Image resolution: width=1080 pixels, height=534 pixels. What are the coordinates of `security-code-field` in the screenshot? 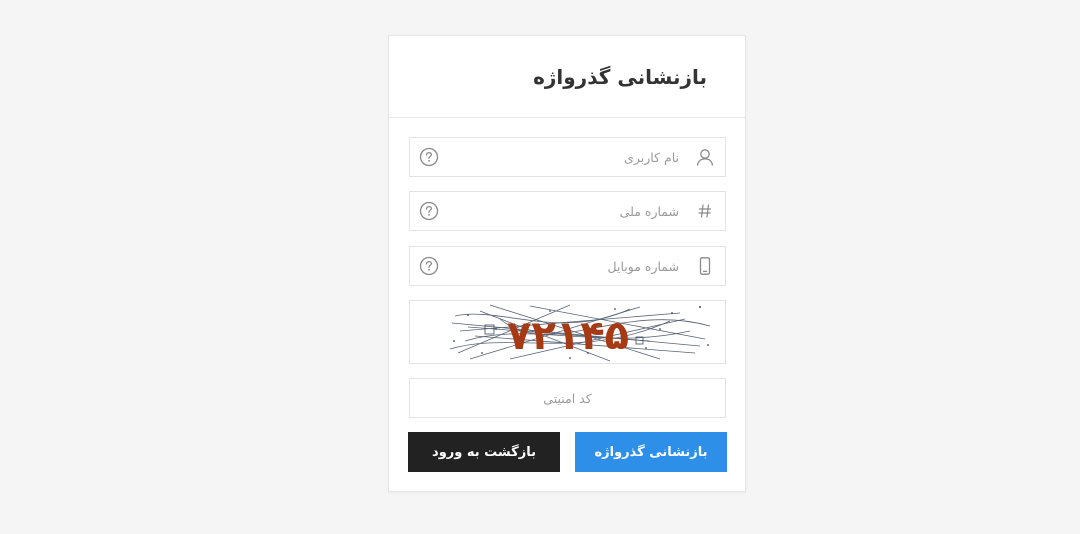 It's located at (567, 398).